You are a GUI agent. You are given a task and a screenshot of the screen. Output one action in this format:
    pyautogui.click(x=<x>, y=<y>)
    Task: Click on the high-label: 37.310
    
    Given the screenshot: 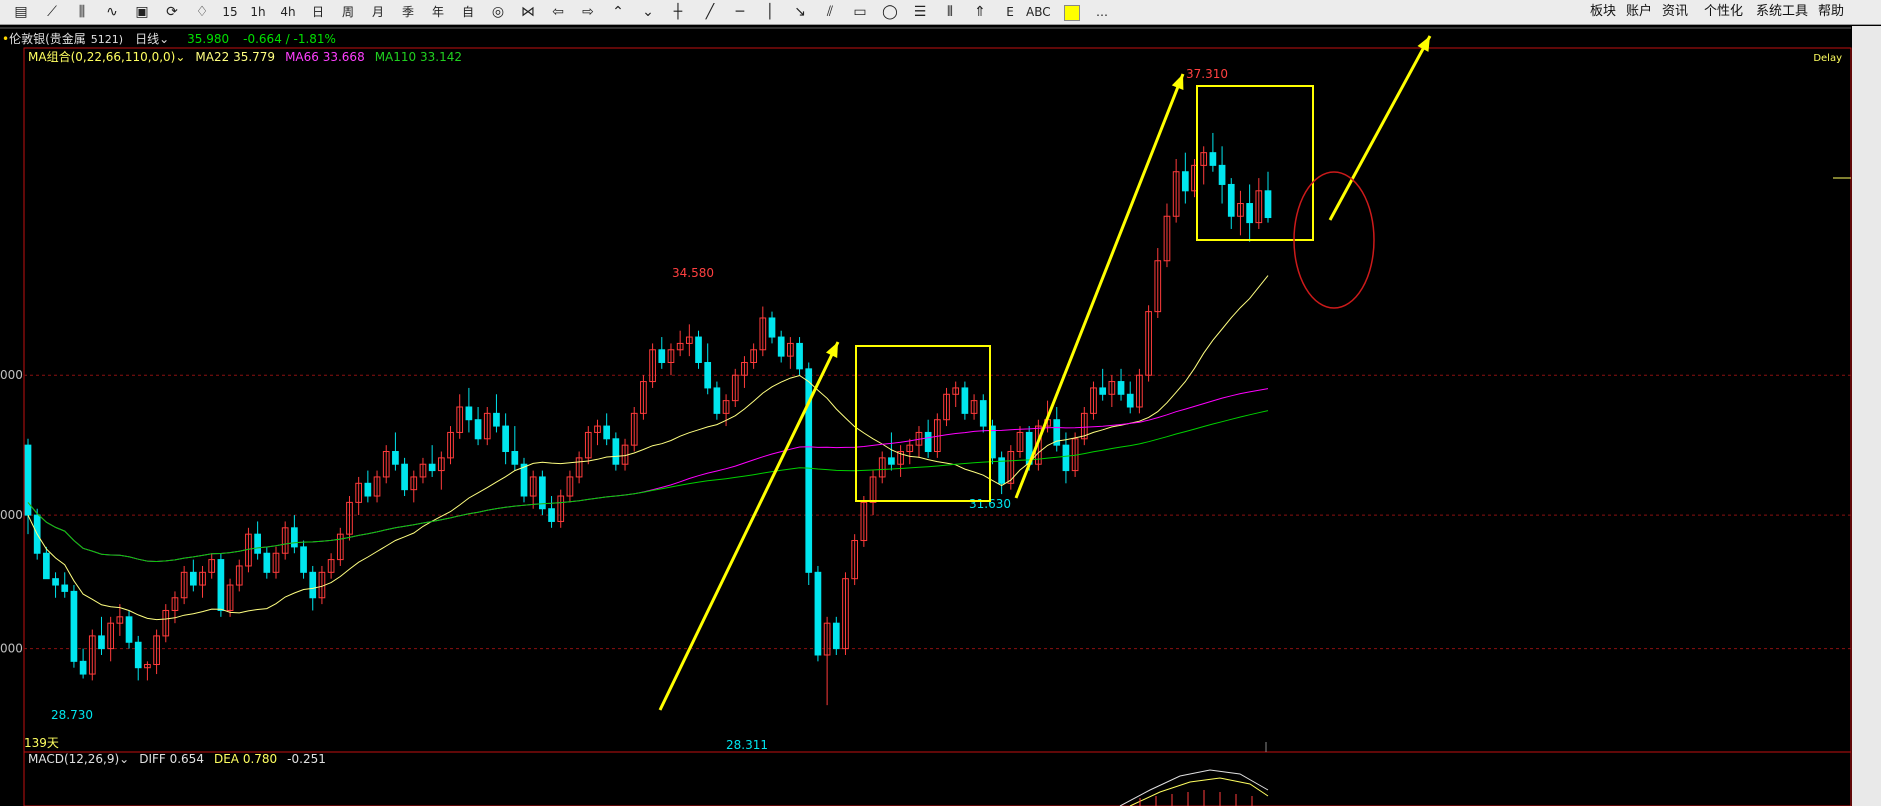 What is the action you would take?
    pyautogui.click(x=1207, y=74)
    